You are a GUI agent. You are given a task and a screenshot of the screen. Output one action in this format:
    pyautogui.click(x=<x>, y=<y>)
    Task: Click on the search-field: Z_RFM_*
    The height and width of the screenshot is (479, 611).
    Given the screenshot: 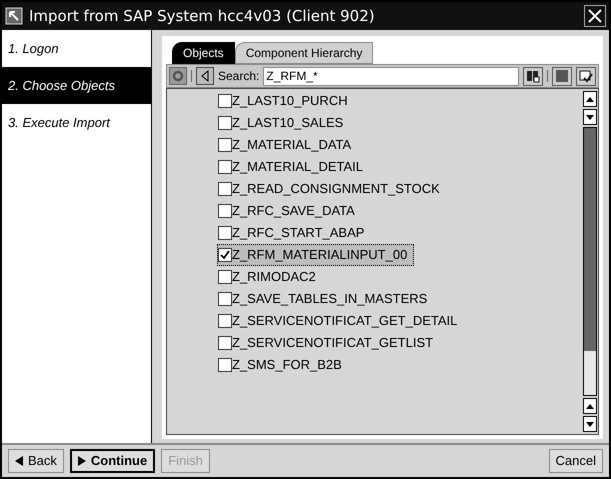 What is the action you would take?
    pyautogui.click(x=391, y=76)
    